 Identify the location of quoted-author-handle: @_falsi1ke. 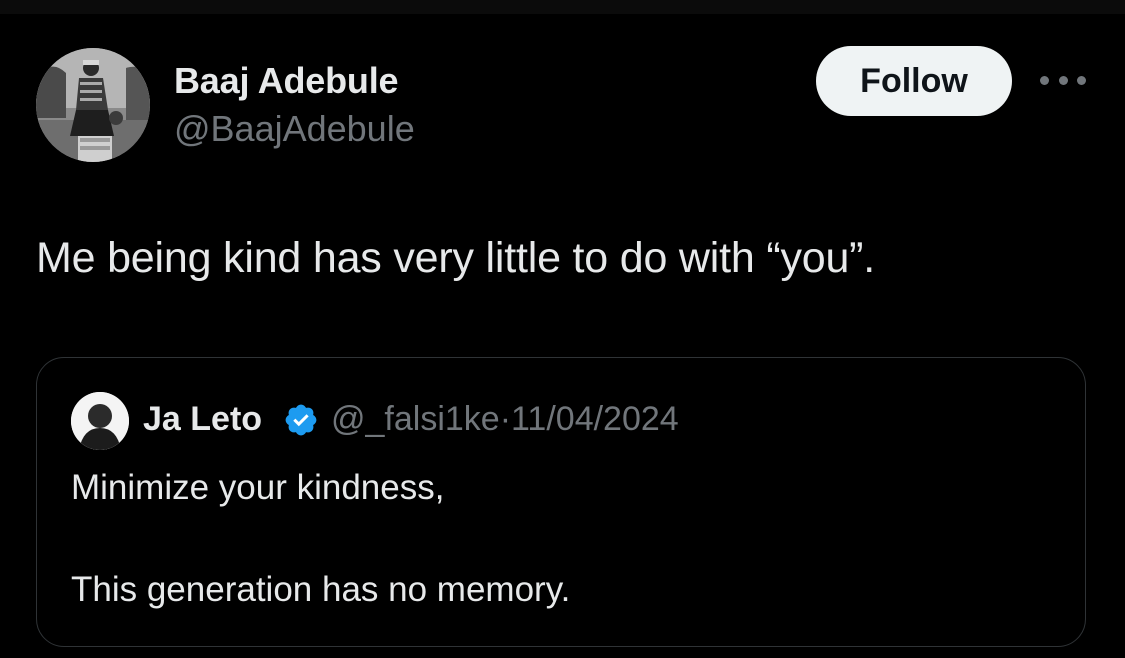
(415, 419).